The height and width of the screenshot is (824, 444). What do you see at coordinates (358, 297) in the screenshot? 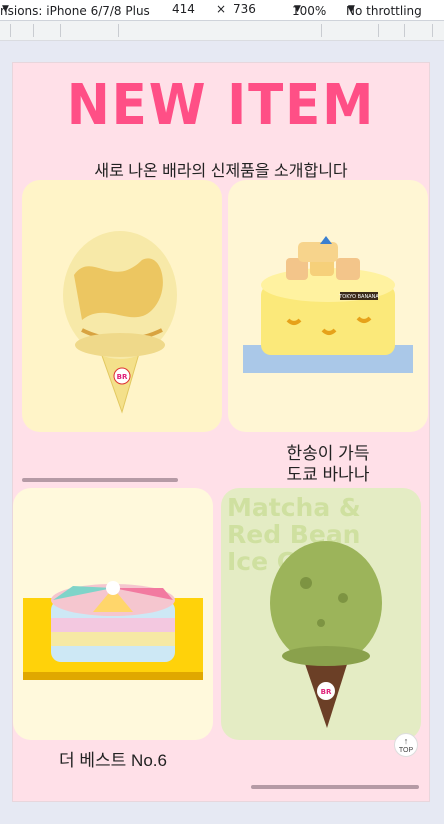
I see `cake-label: TOKYO BANANA` at bounding box center [358, 297].